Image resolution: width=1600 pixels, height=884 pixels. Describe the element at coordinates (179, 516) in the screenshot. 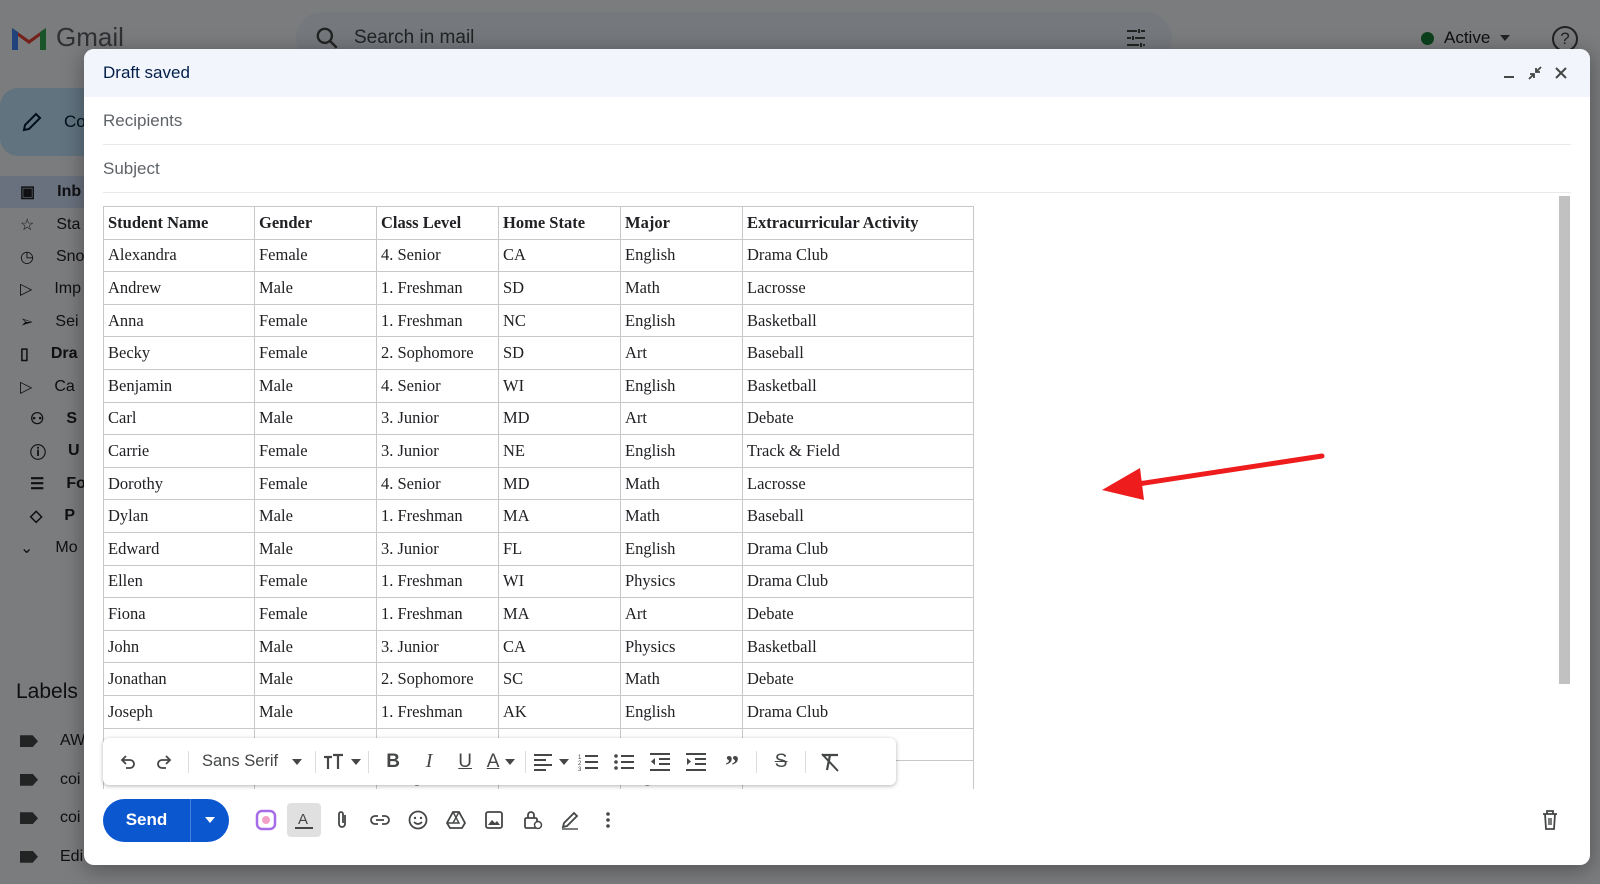

I see `table-cell: Dylan` at that location.